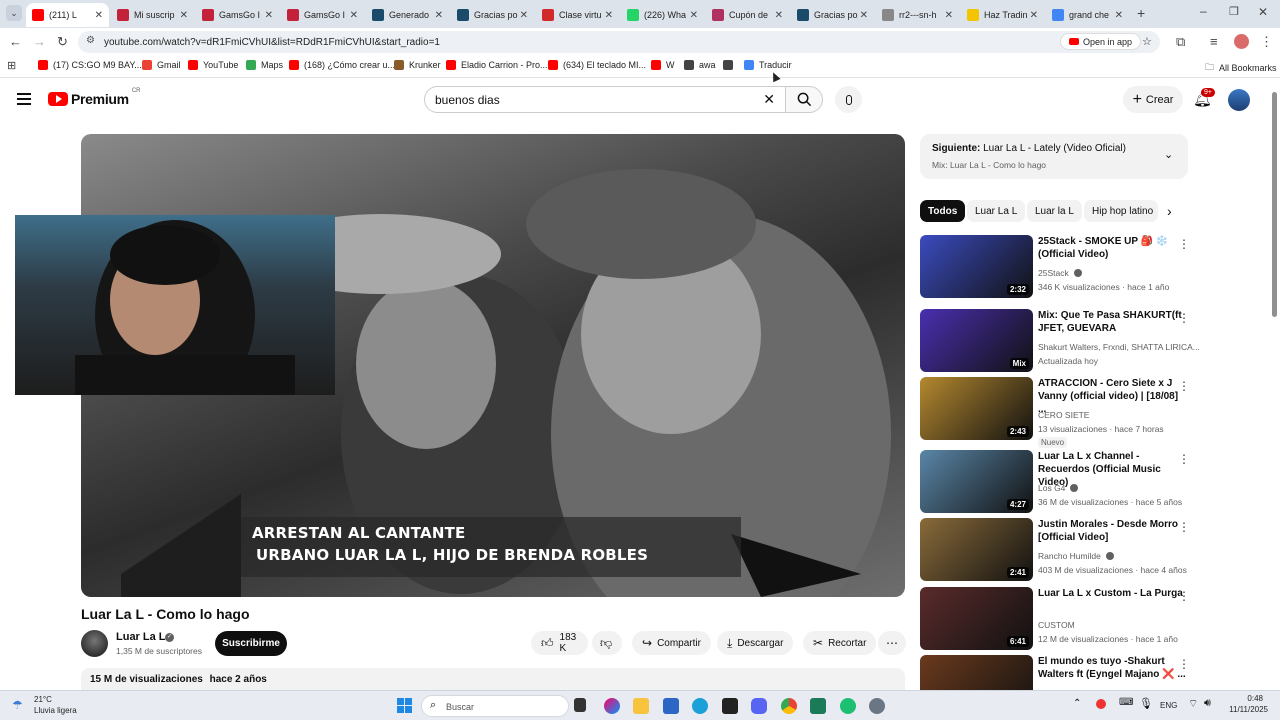 The width and height of the screenshot is (1280, 720). Describe the element at coordinates (1147, 41) in the screenshot. I see `bookmark-star-icon: ☆` at that location.